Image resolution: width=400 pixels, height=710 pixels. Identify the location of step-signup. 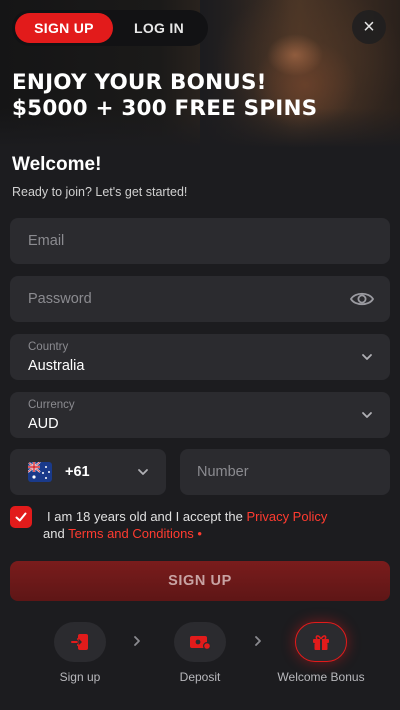
(80, 642).